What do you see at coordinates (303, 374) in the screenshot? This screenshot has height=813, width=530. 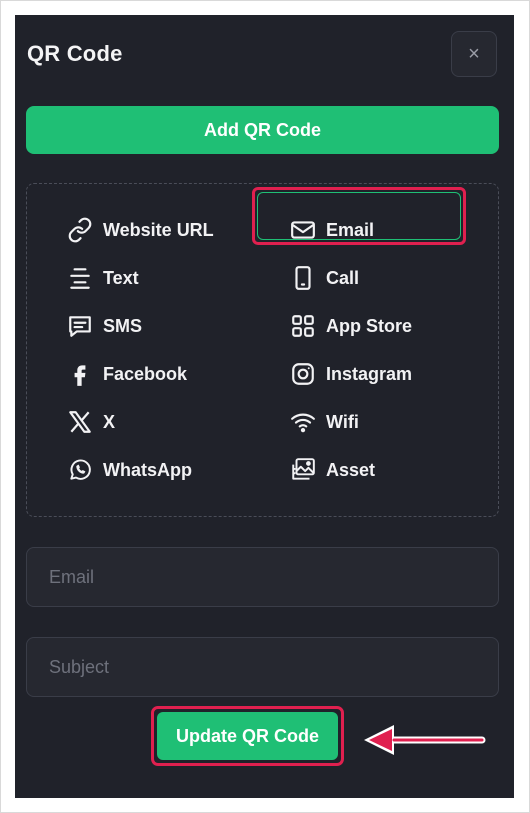 I see `instagram-icon` at bounding box center [303, 374].